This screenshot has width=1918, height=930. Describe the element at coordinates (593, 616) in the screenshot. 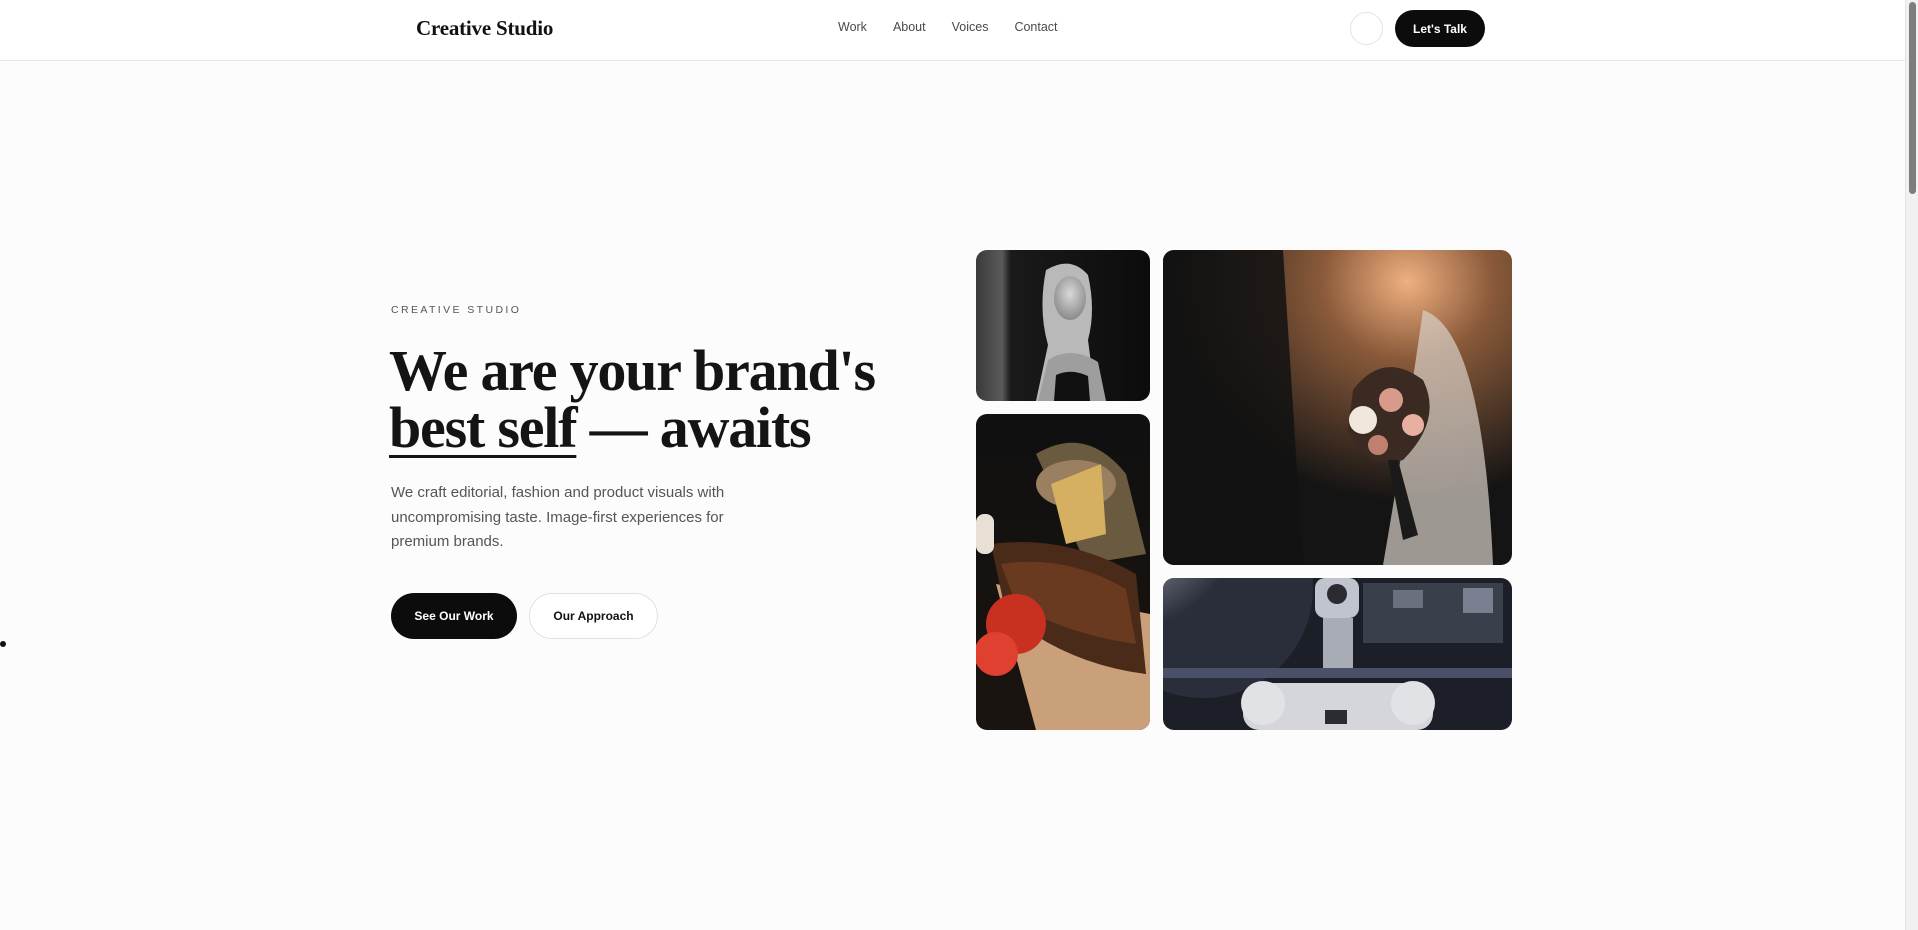

I see `our-approach-button: Our Approach` at that location.